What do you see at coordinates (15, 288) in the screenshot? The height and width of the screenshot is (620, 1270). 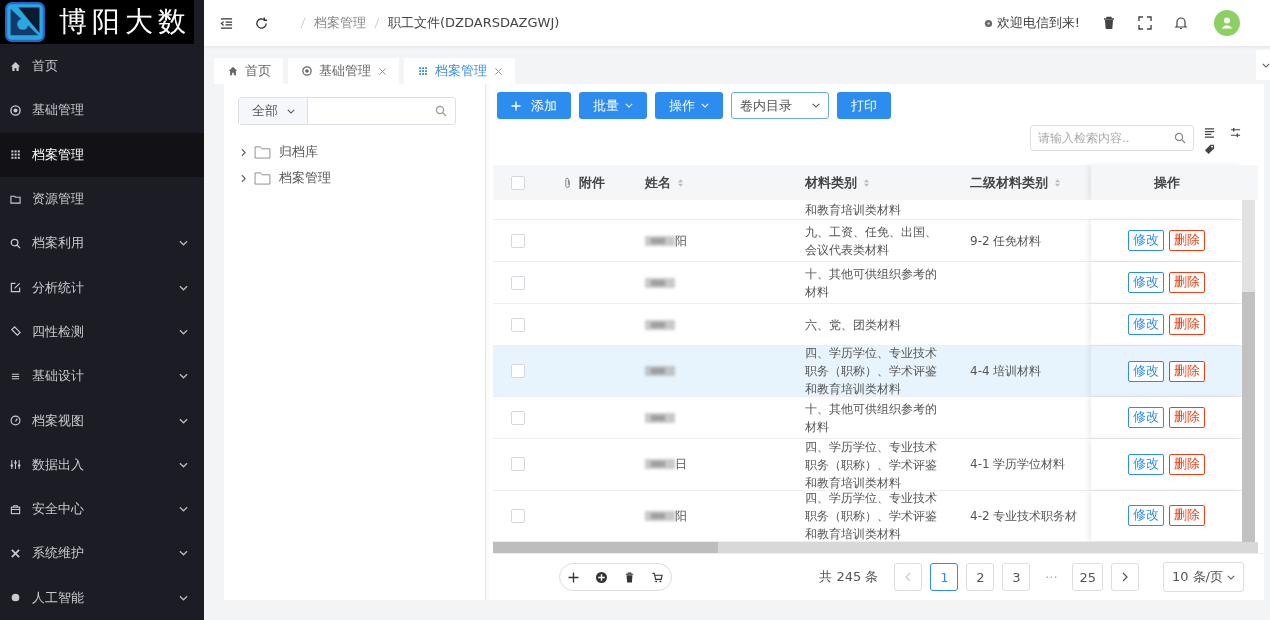 I see `edit-icon` at bounding box center [15, 288].